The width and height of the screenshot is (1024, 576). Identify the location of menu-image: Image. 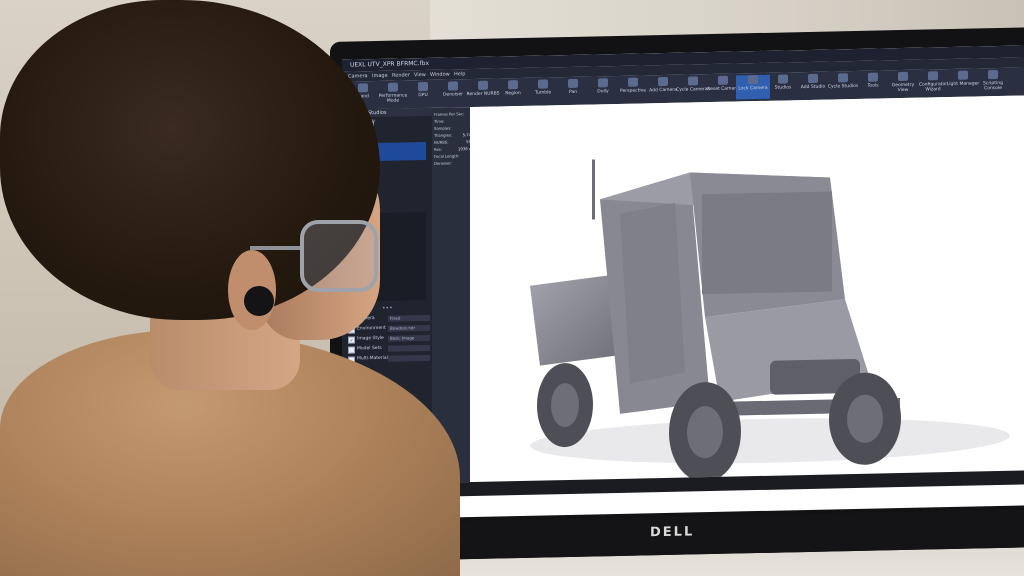
(380, 76).